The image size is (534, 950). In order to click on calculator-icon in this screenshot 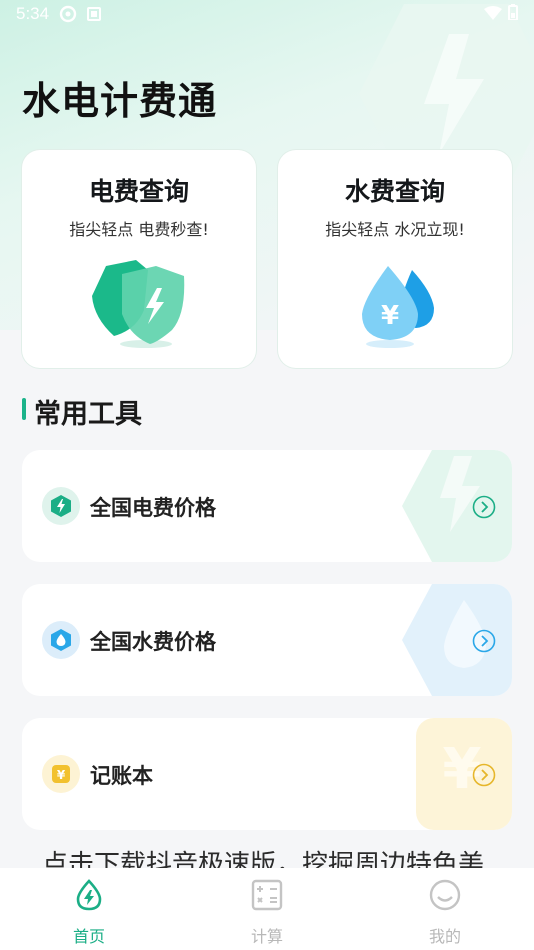, I will do `click(267, 895)`.